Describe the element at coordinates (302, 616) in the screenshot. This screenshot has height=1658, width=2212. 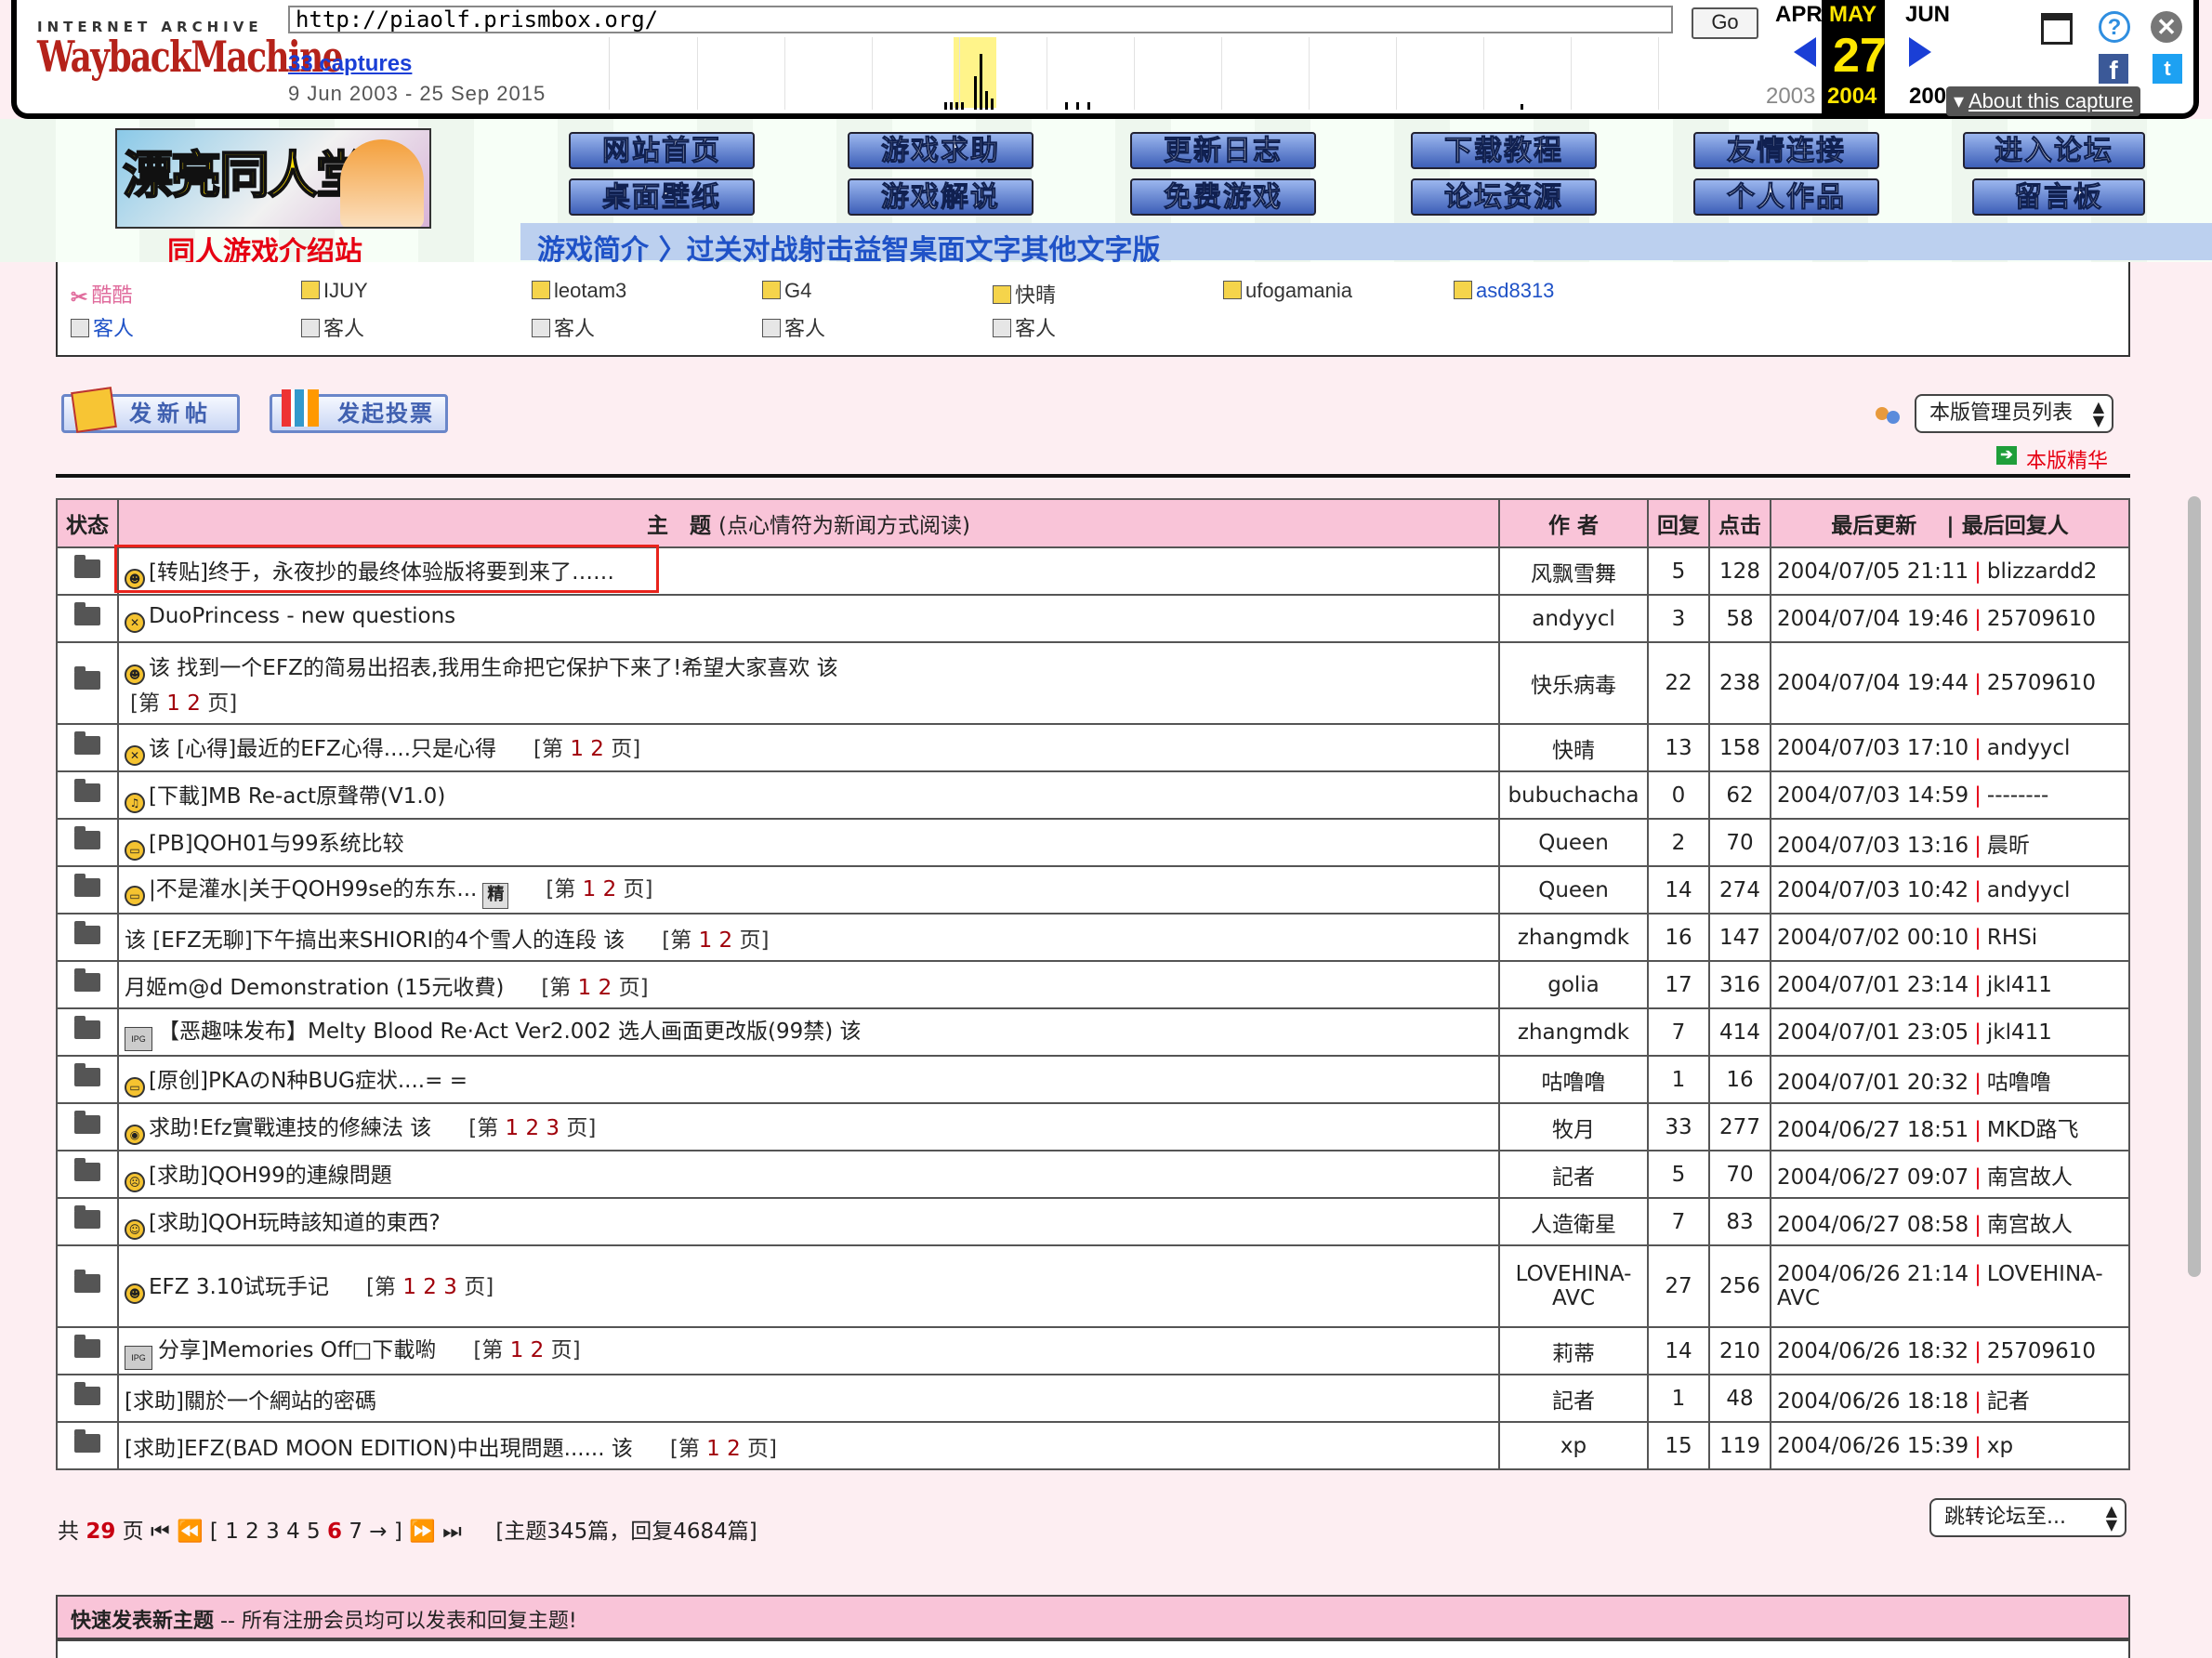
I see `topic-link: DuoPrincess - new questions` at that location.